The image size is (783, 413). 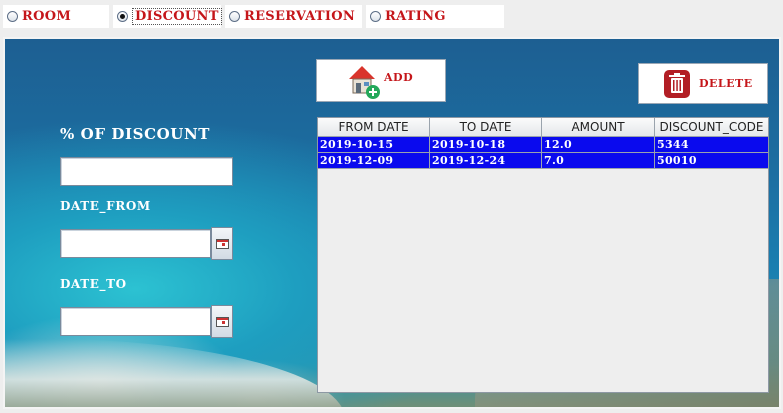 I want to click on date-from-input, so click(x=135, y=243).